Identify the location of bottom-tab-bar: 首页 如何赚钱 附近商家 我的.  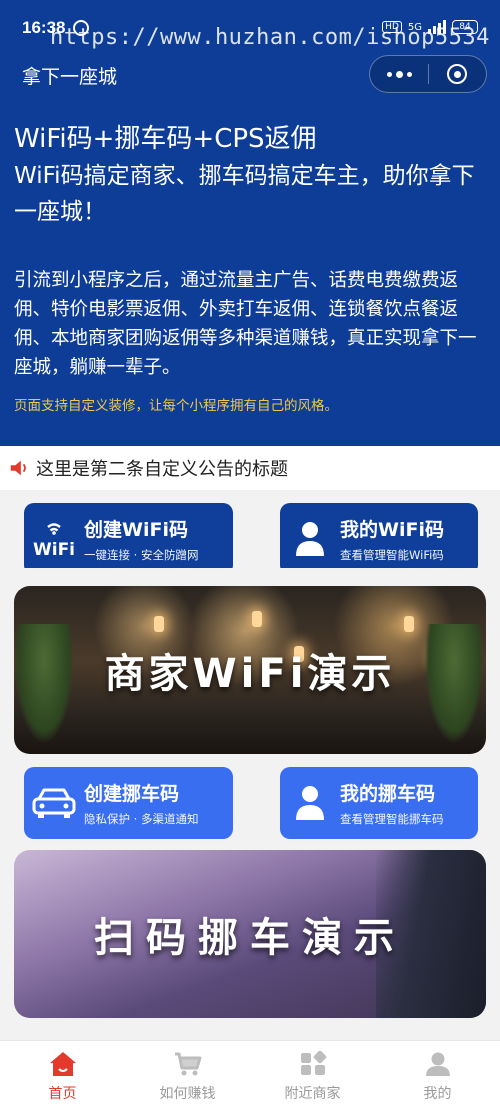
(250, 1075).